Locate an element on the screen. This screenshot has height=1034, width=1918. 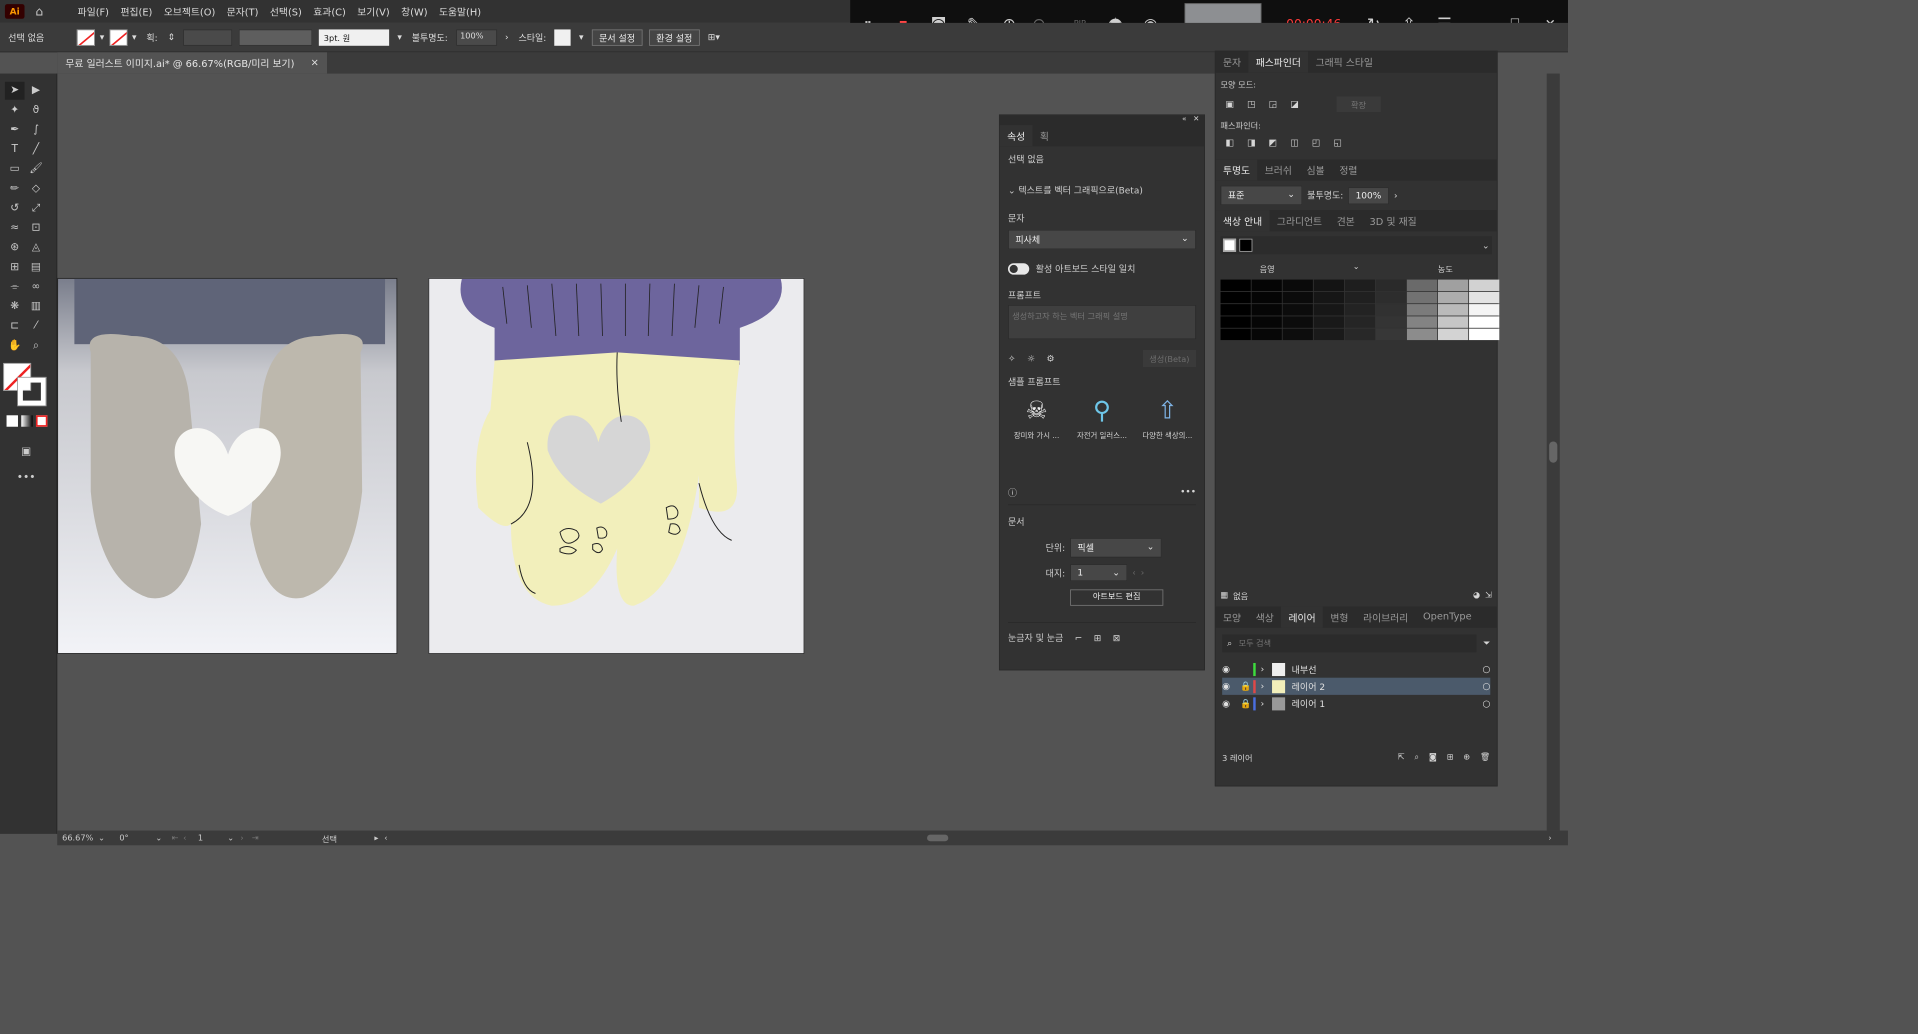
stroke-box is located at coordinates (32, 391).